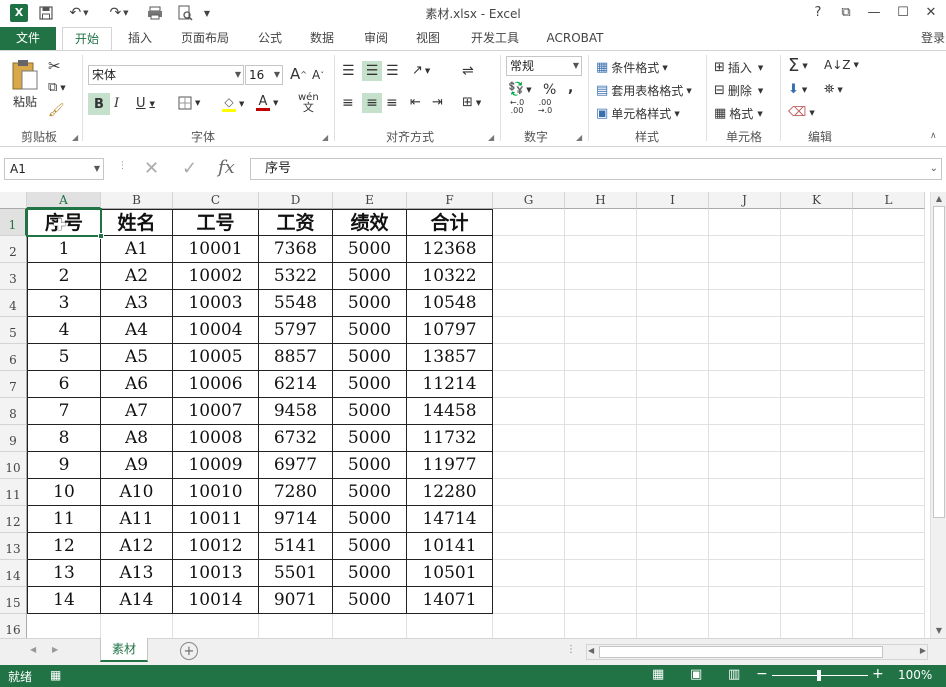 The image size is (946, 687). What do you see at coordinates (116, 103) in the screenshot?
I see `italic-button: I` at bounding box center [116, 103].